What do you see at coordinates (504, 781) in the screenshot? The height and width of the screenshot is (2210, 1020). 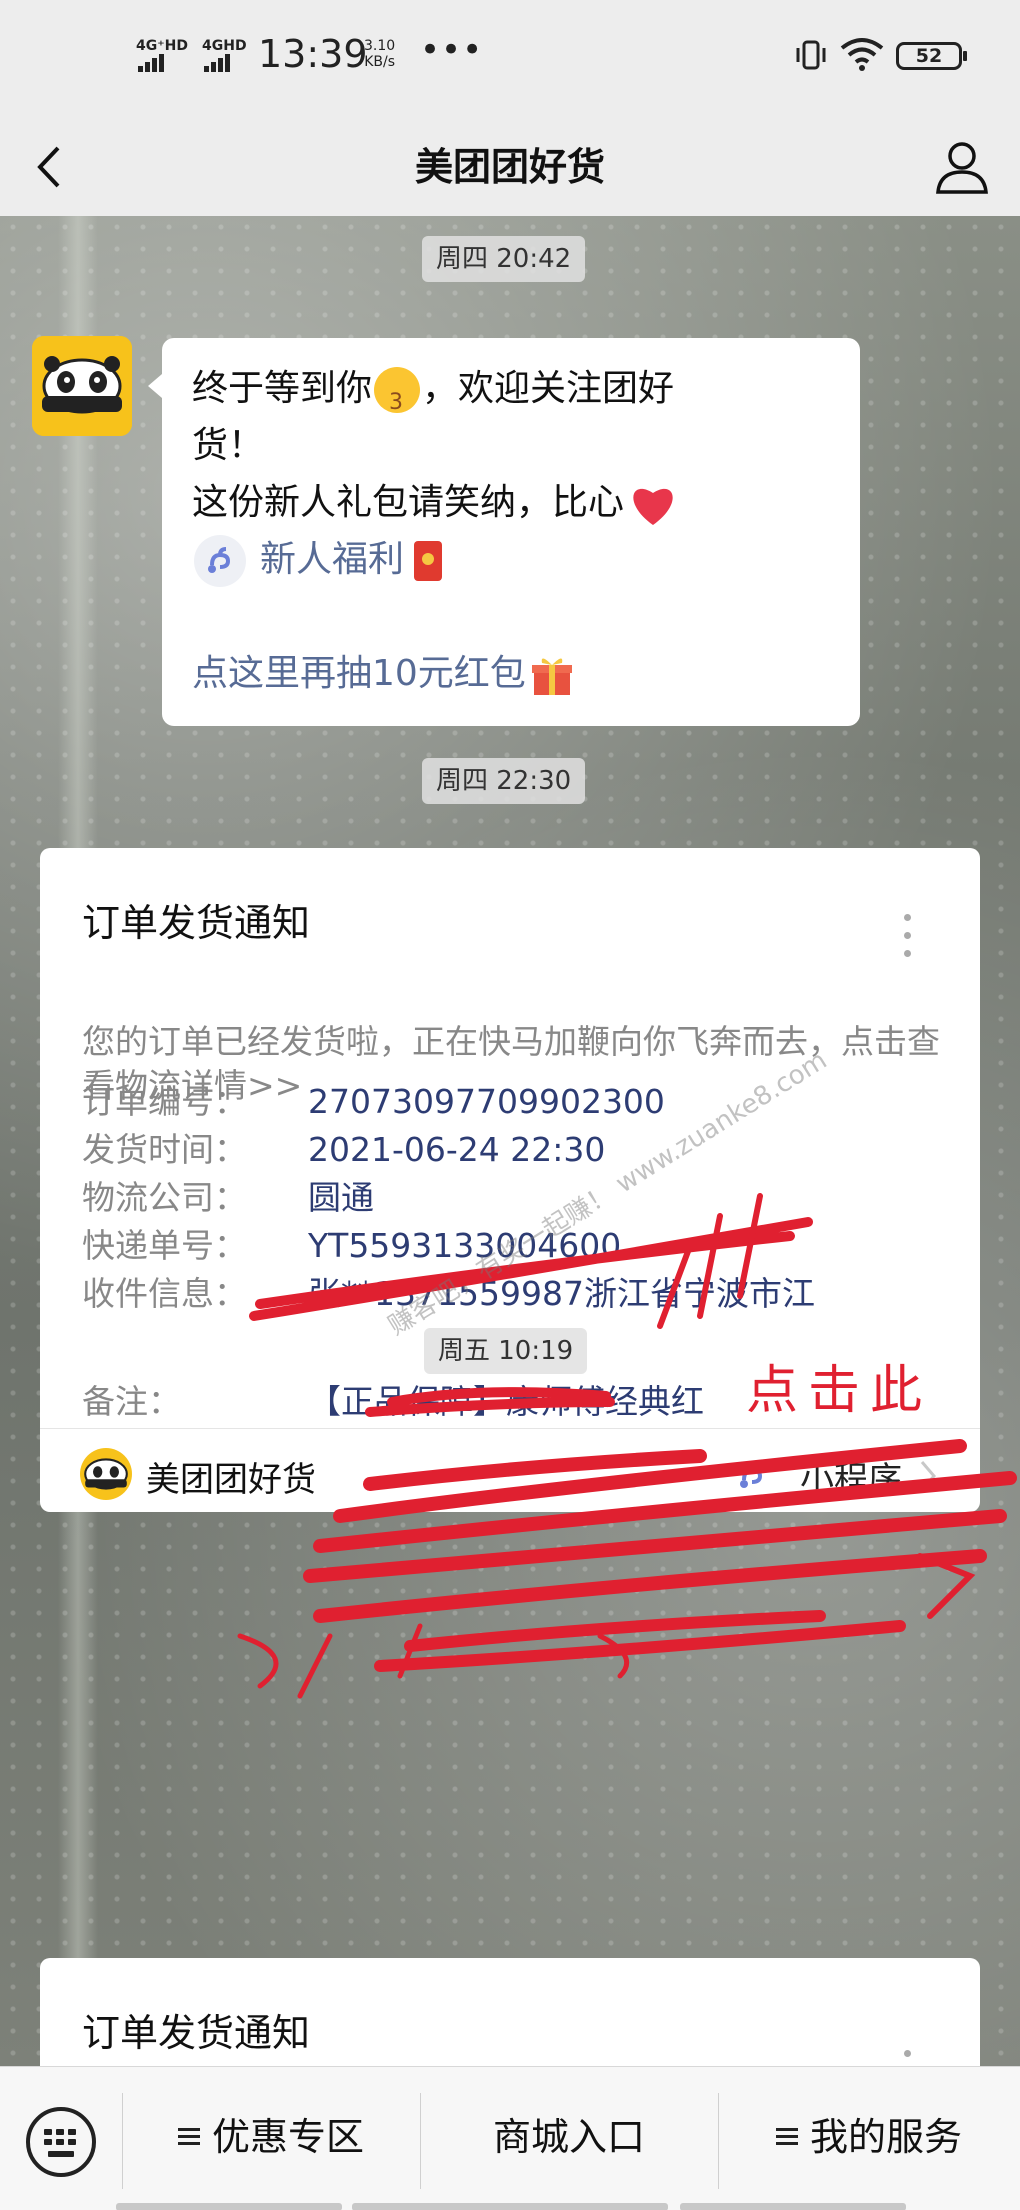 I see `timestamp: 周四 22:30` at bounding box center [504, 781].